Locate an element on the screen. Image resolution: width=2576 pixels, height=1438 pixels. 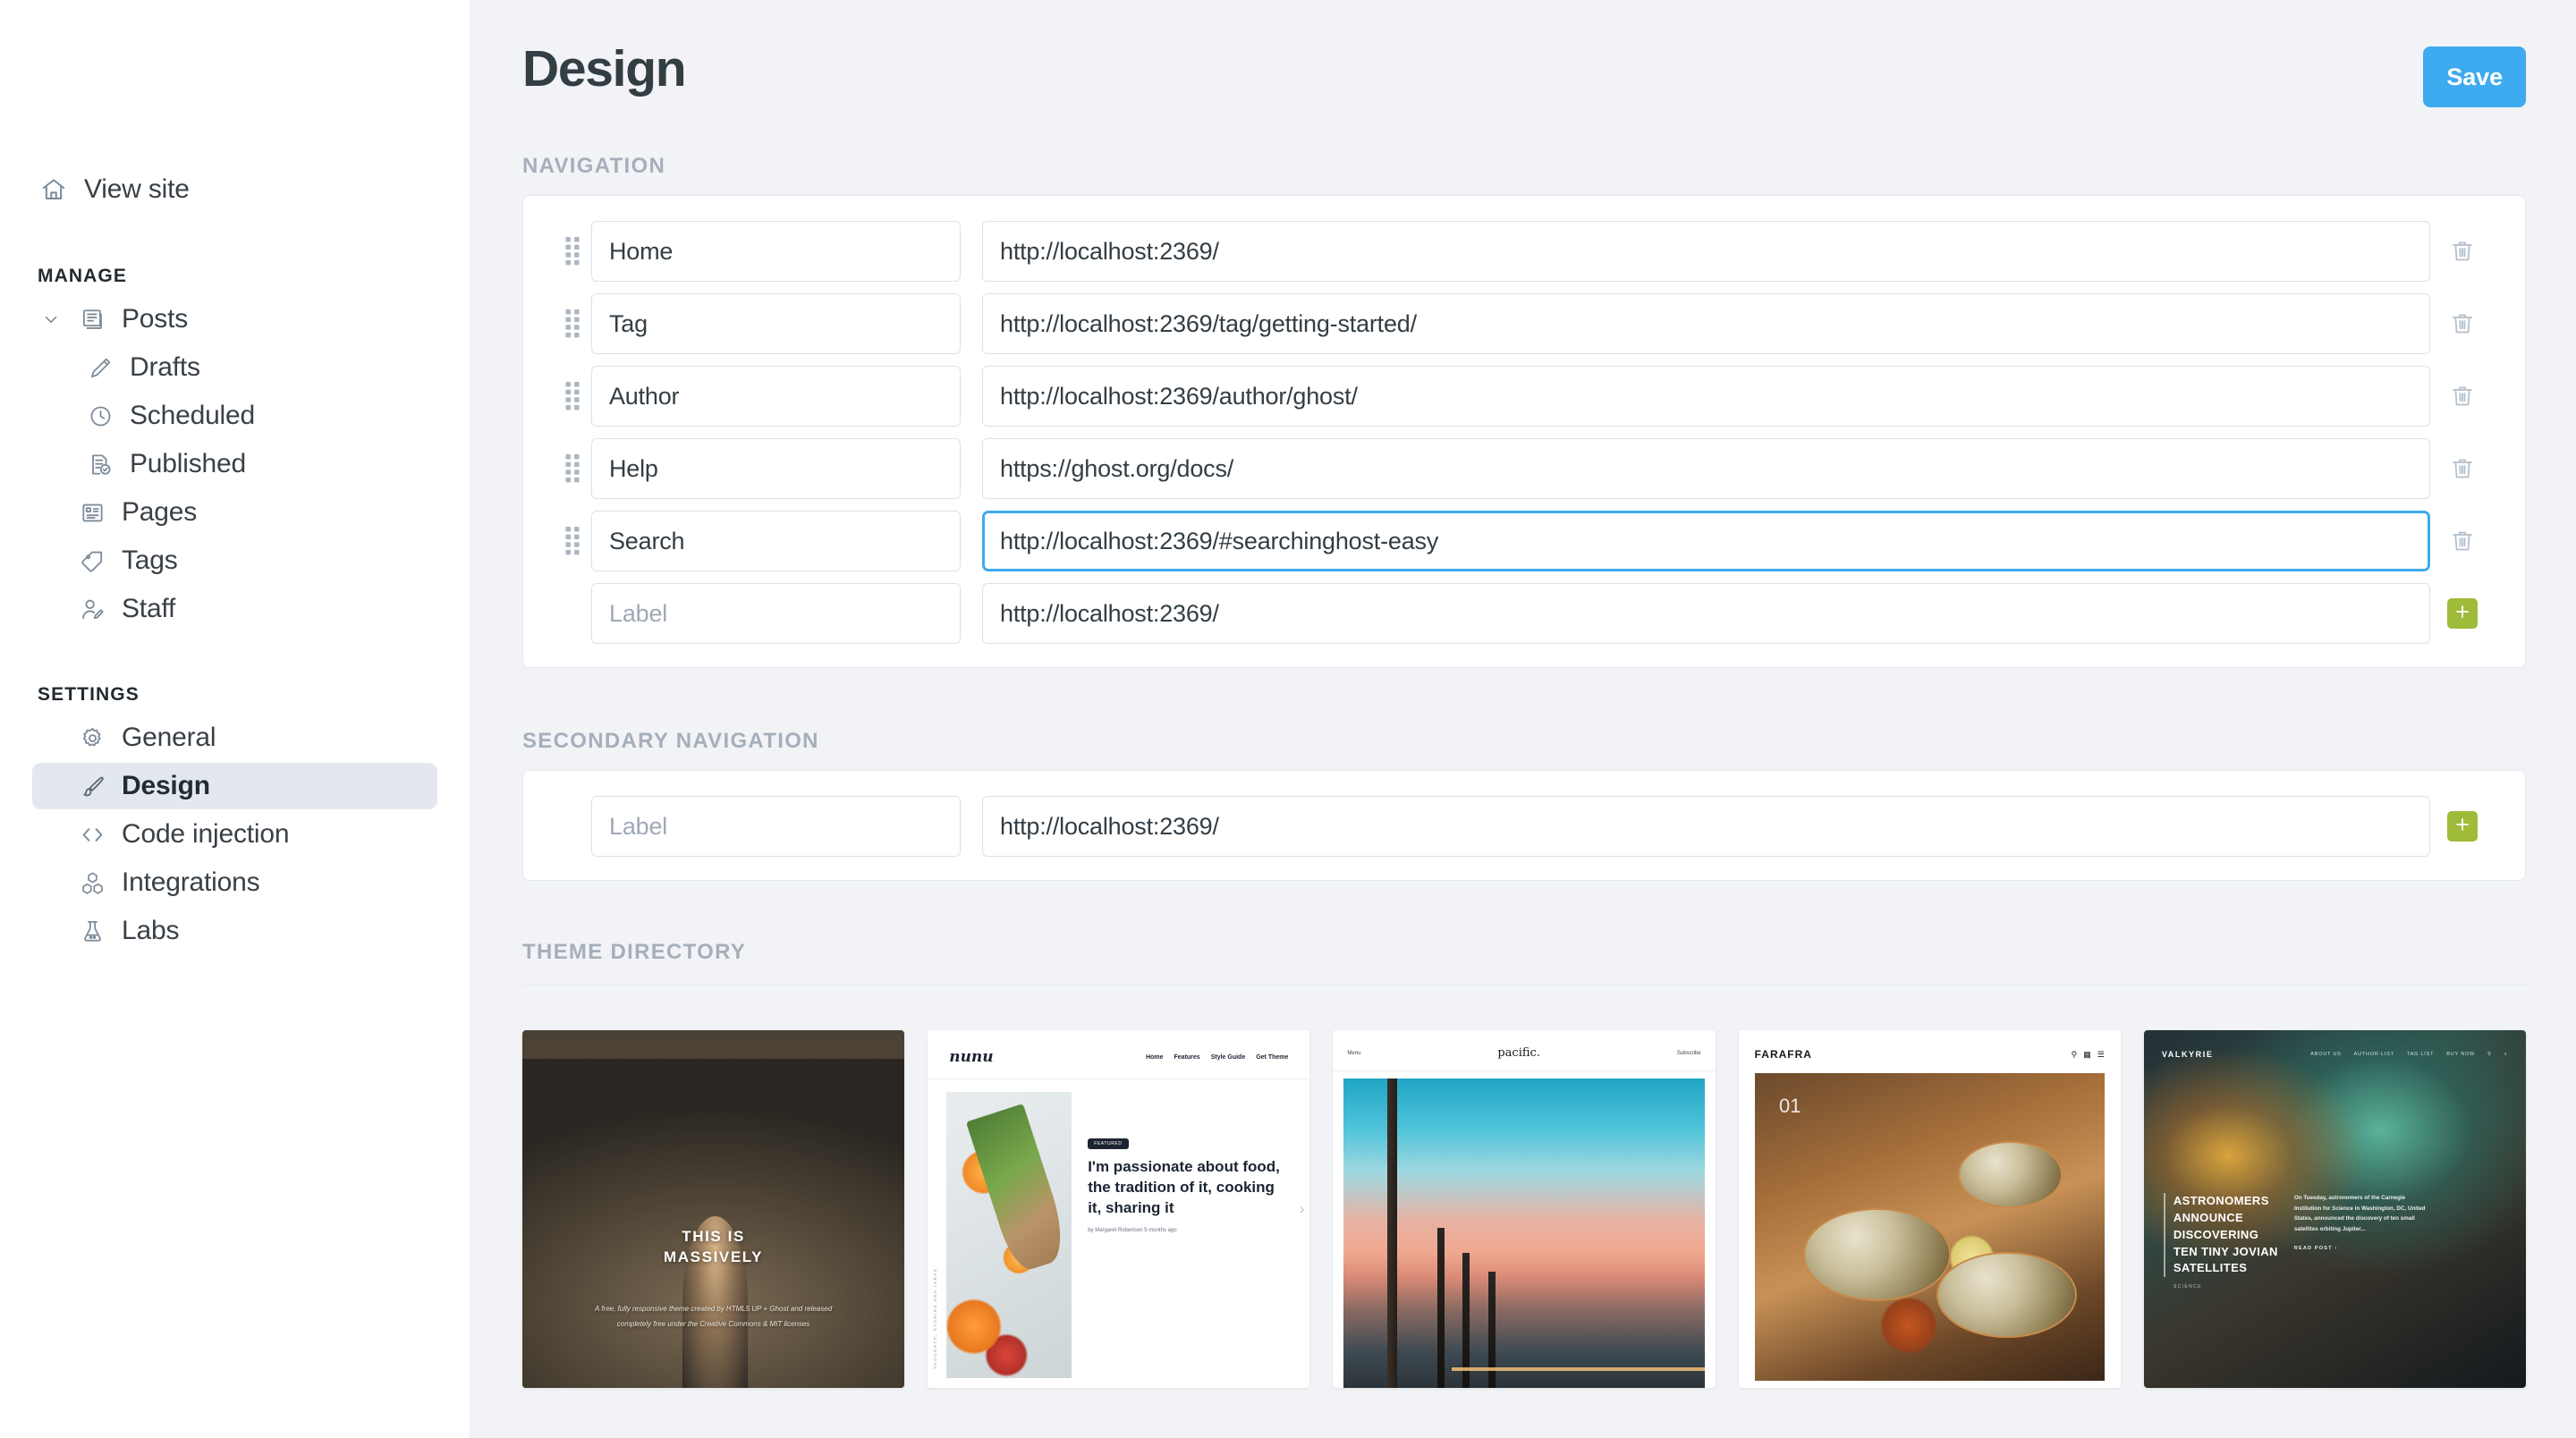
sidebar-item-integrations: Integrations is located at coordinates (234, 882).